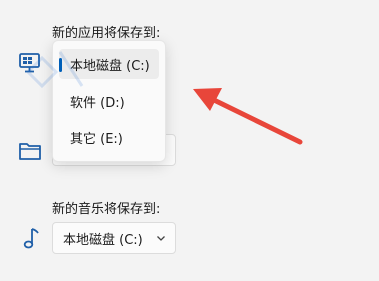 Image resolution: width=379 pixels, height=281 pixels. What do you see at coordinates (248, 116) in the screenshot?
I see `annotation-arrow` at bounding box center [248, 116].